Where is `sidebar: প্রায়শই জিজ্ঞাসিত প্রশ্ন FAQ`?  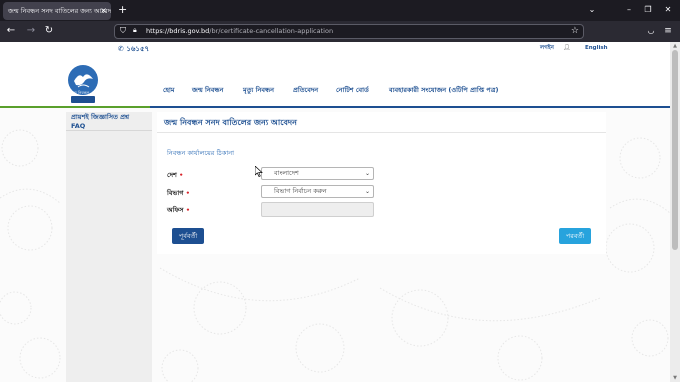 sidebar: প্রায়শই জিজ্ঞাসিত প্রশ্ন FAQ is located at coordinates (109, 247).